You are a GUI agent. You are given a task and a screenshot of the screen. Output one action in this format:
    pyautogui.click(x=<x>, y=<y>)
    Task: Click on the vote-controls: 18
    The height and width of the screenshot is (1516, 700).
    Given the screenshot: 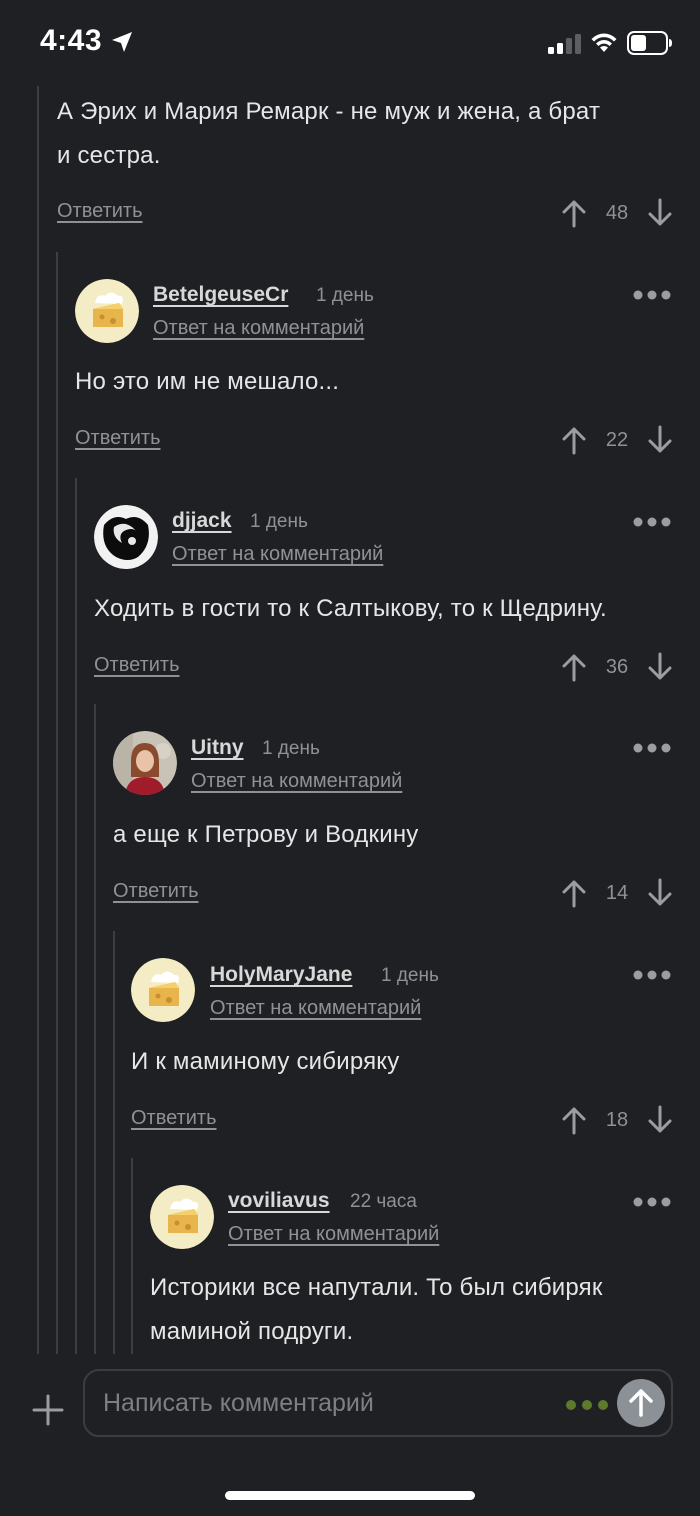 What is the action you would take?
    pyautogui.click(x=617, y=1120)
    